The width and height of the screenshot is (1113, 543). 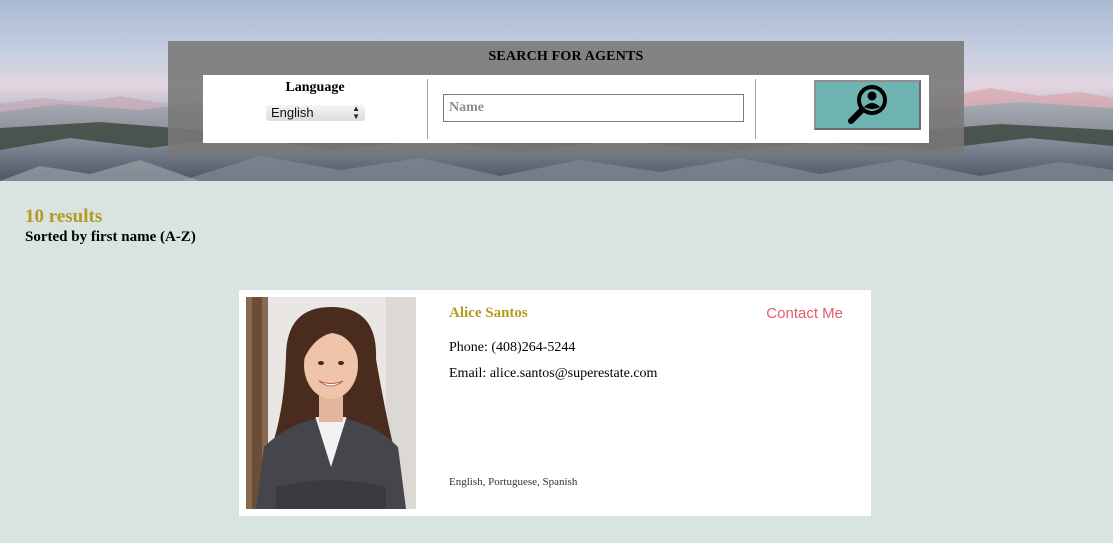 I want to click on updown-arrows-icon: ▲ ▼, so click(x=356, y=112).